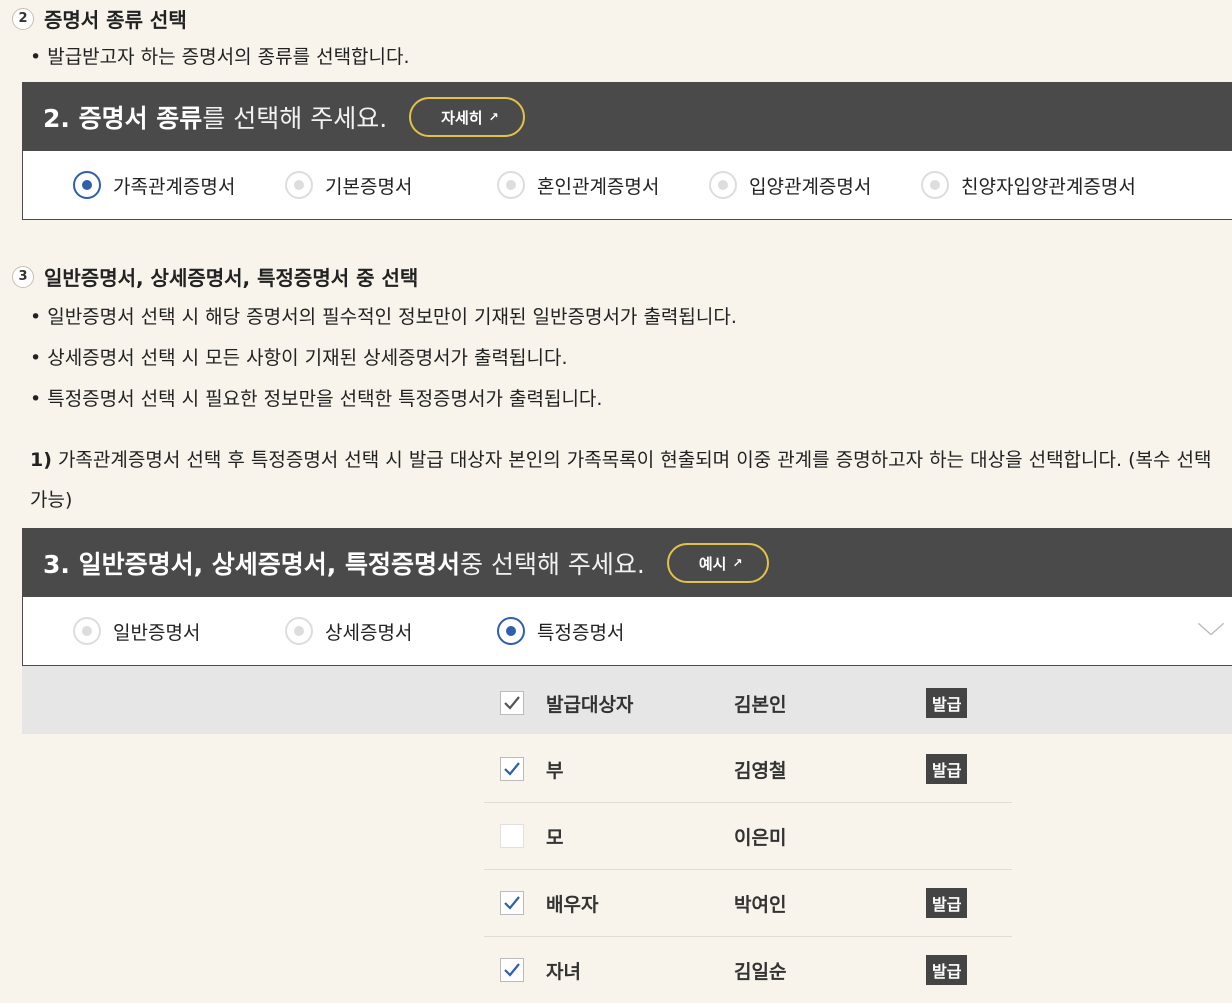 The height and width of the screenshot is (1003, 1232). I want to click on person-name: 이은미, so click(760, 837).